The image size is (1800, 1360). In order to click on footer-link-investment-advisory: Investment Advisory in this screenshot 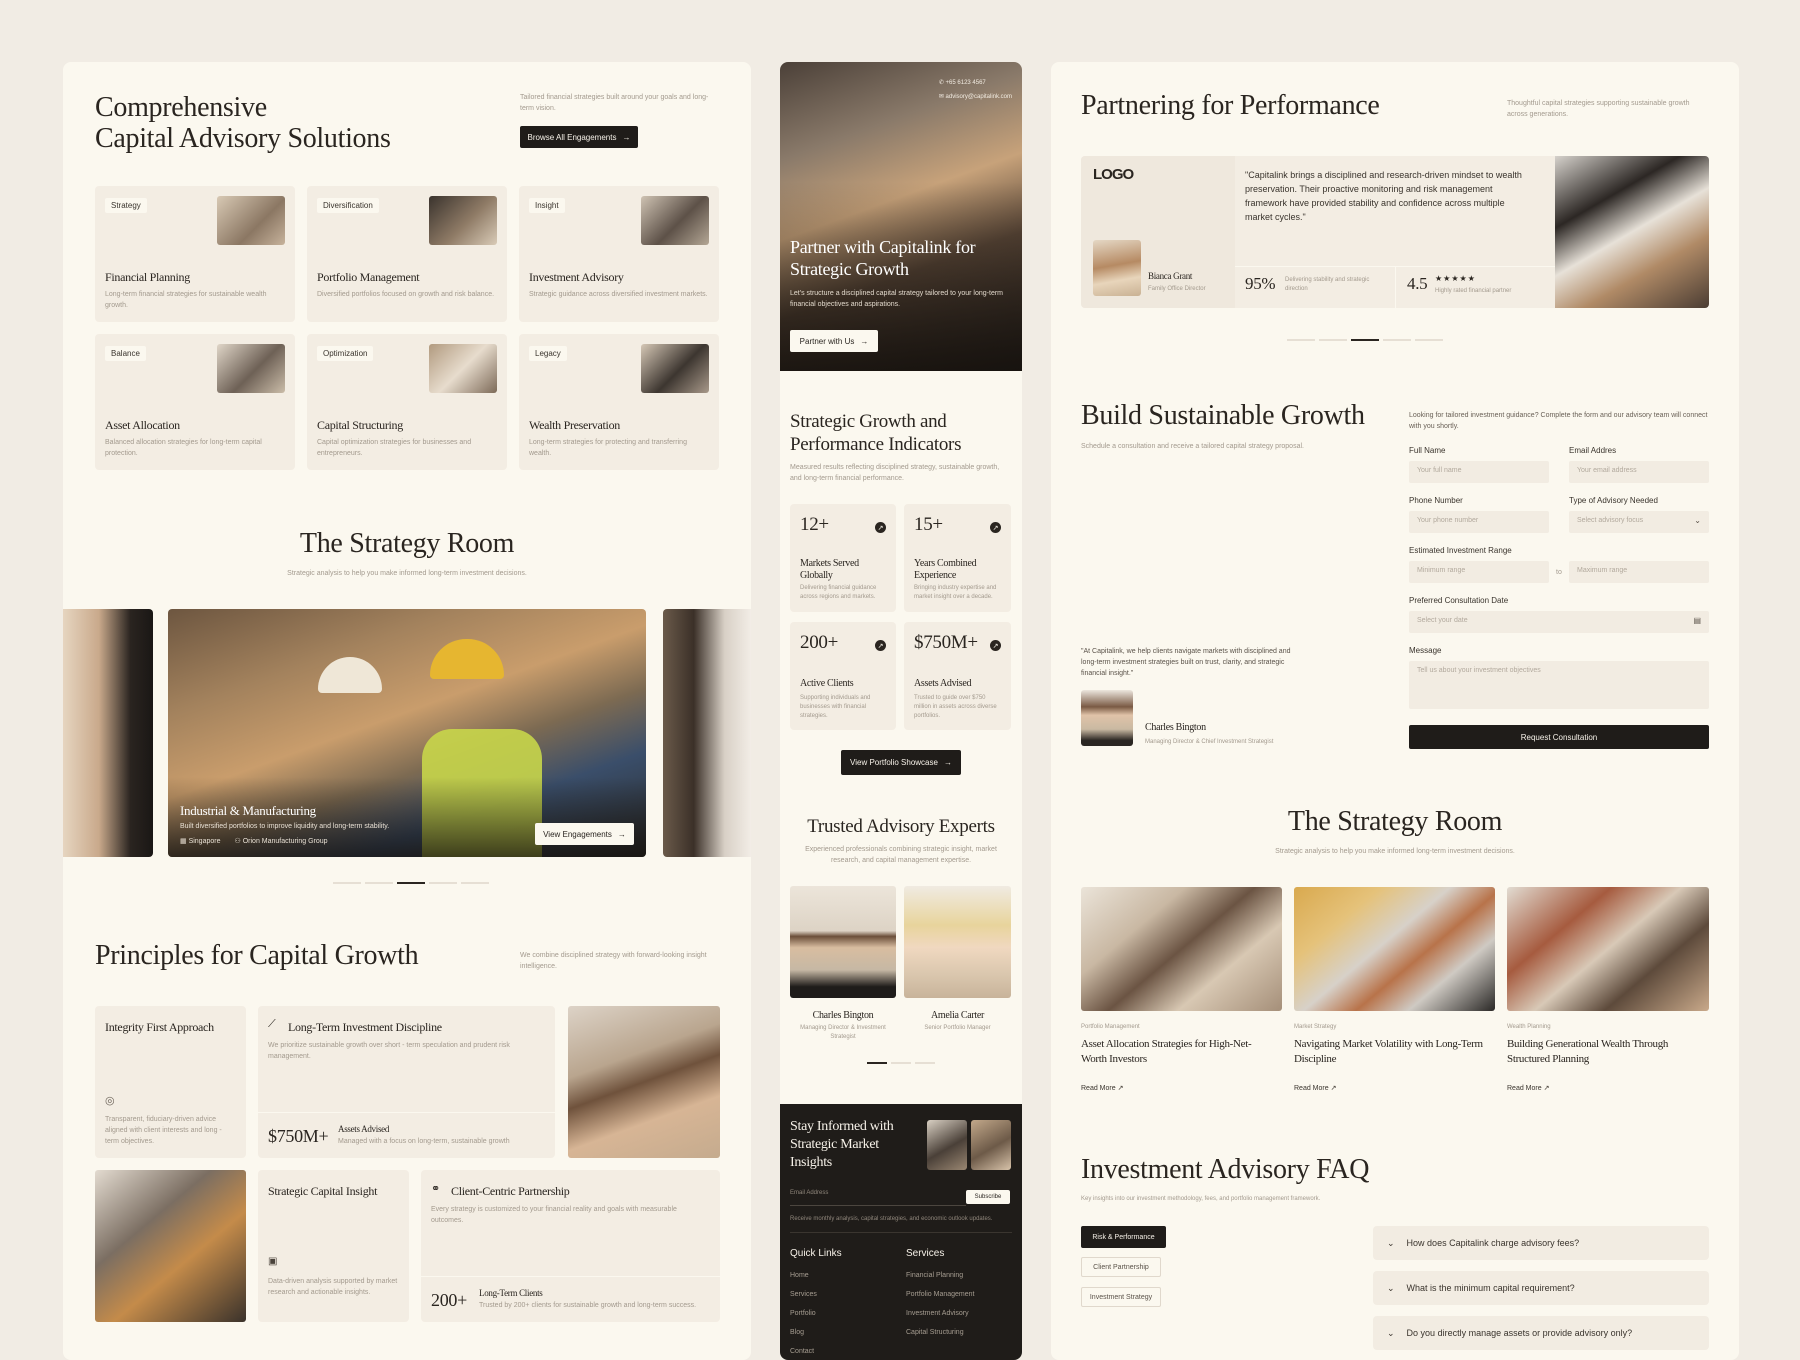, I will do `click(940, 1313)`.